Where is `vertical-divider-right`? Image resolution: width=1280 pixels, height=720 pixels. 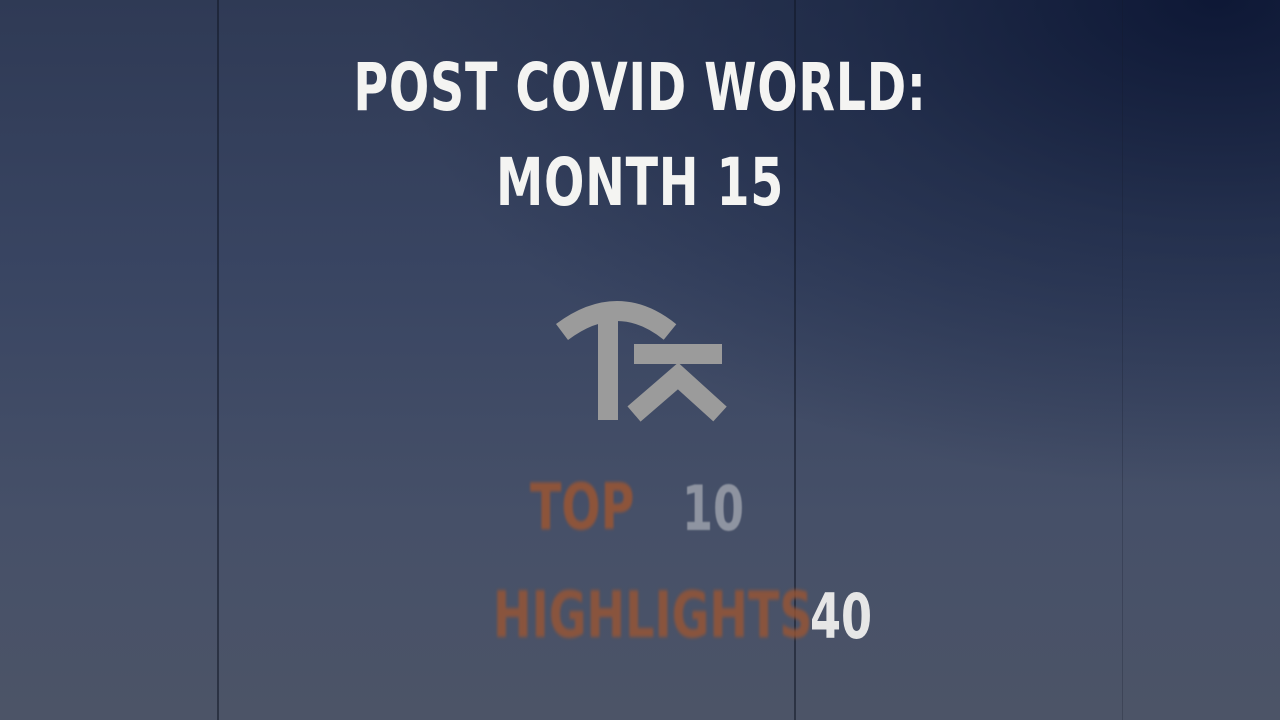
vertical-divider-right is located at coordinates (1122, 360).